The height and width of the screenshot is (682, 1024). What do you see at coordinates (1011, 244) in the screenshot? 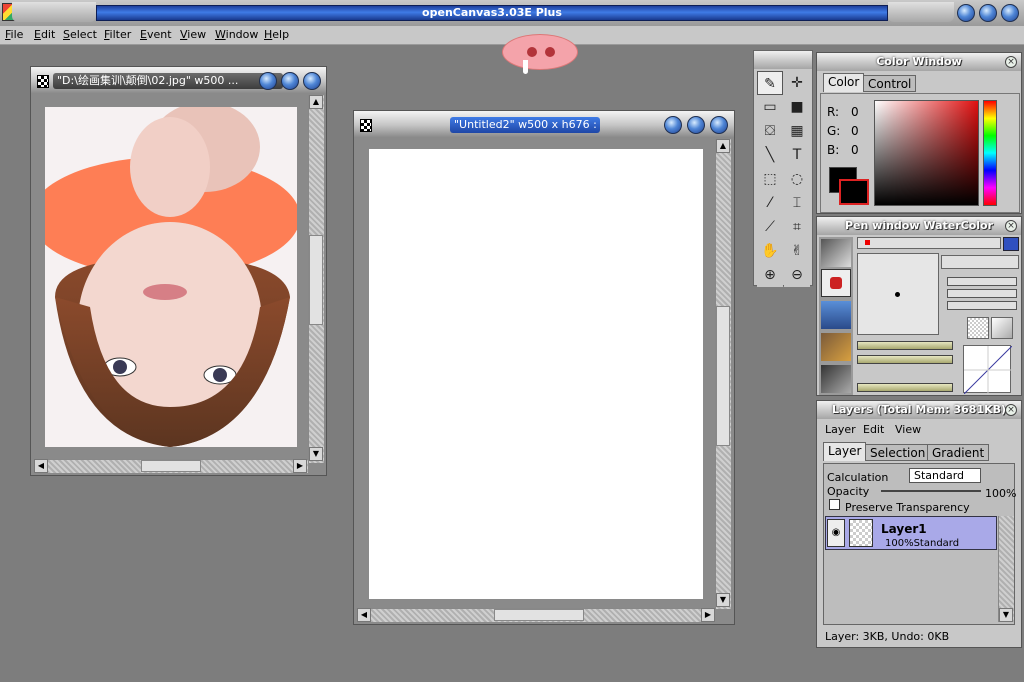
I see `save-icon` at bounding box center [1011, 244].